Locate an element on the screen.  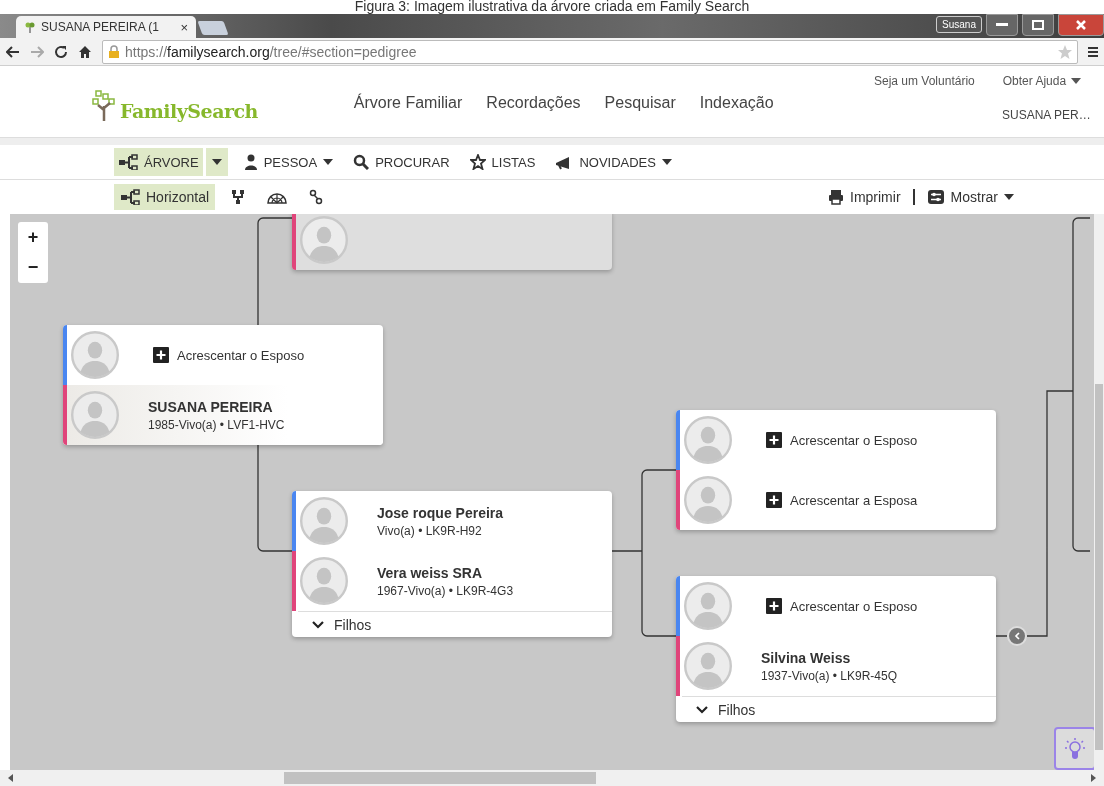
nav-link: Recordações is located at coordinates (533, 105).